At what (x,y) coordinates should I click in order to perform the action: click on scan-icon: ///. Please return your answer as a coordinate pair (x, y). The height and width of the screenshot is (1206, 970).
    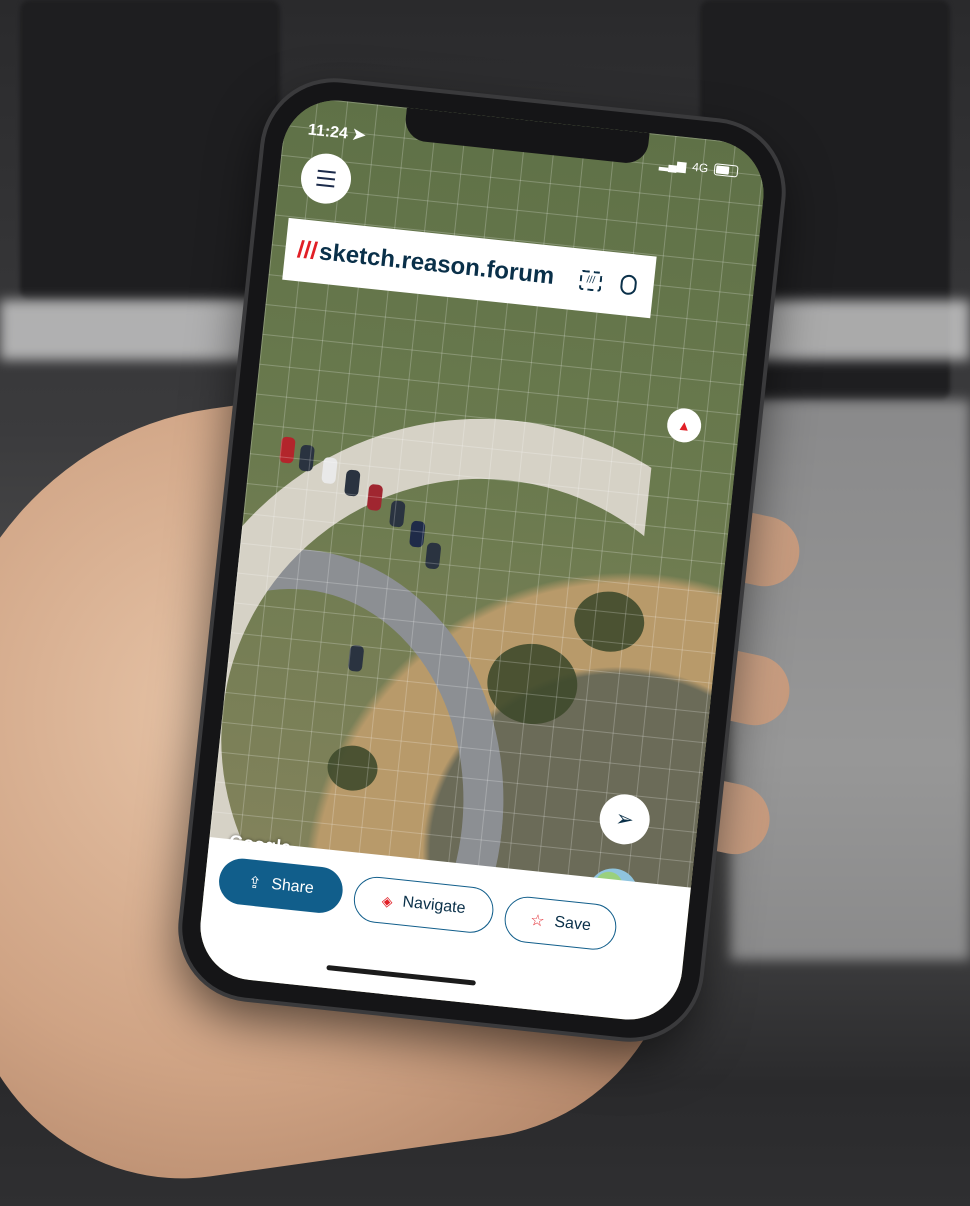
    Looking at the image, I should click on (590, 280).